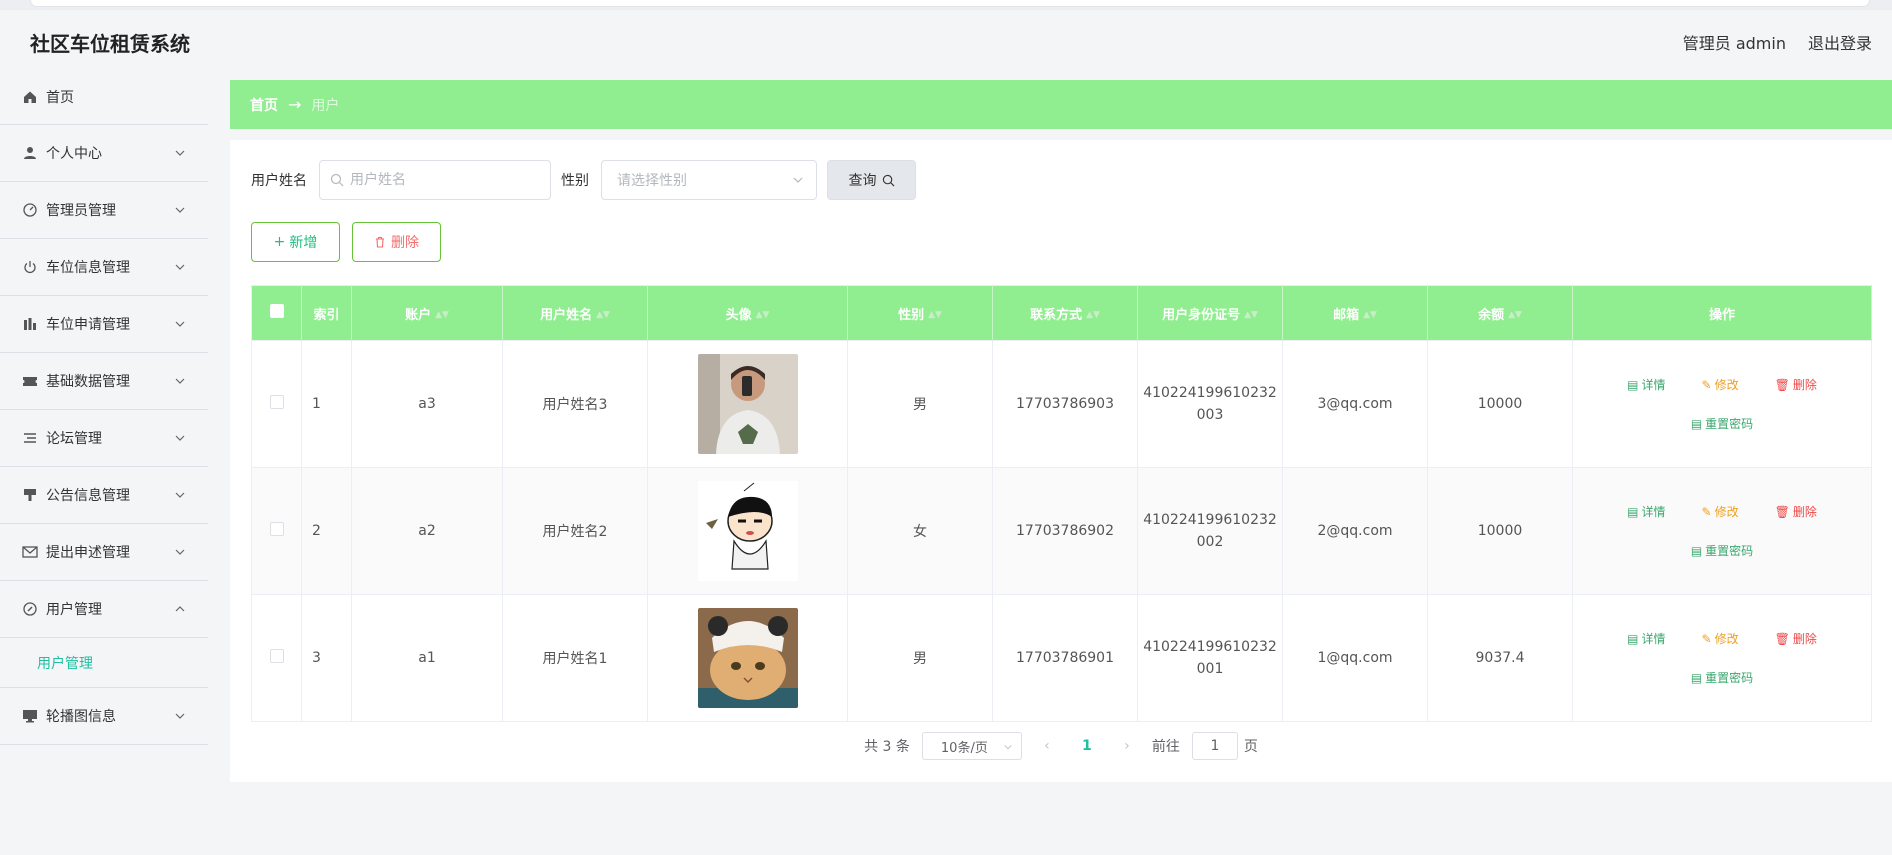  I want to click on sidebar-item-notice: 公告信息管理, so click(104, 495).